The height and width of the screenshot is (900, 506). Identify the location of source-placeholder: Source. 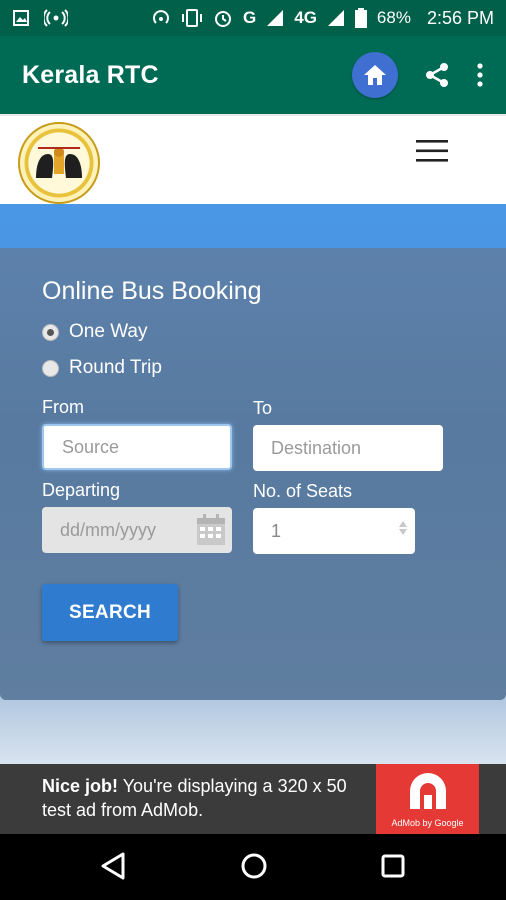
(91, 446).